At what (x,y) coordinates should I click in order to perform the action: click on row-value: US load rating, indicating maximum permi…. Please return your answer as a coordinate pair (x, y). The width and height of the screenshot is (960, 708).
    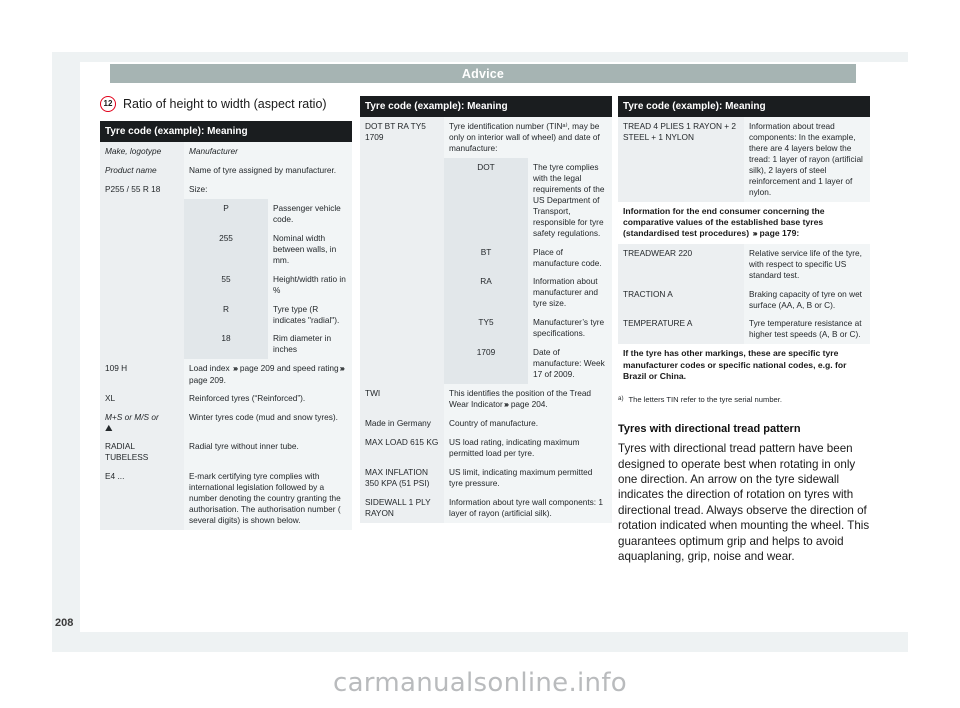
    Looking at the image, I should click on (528, 448).